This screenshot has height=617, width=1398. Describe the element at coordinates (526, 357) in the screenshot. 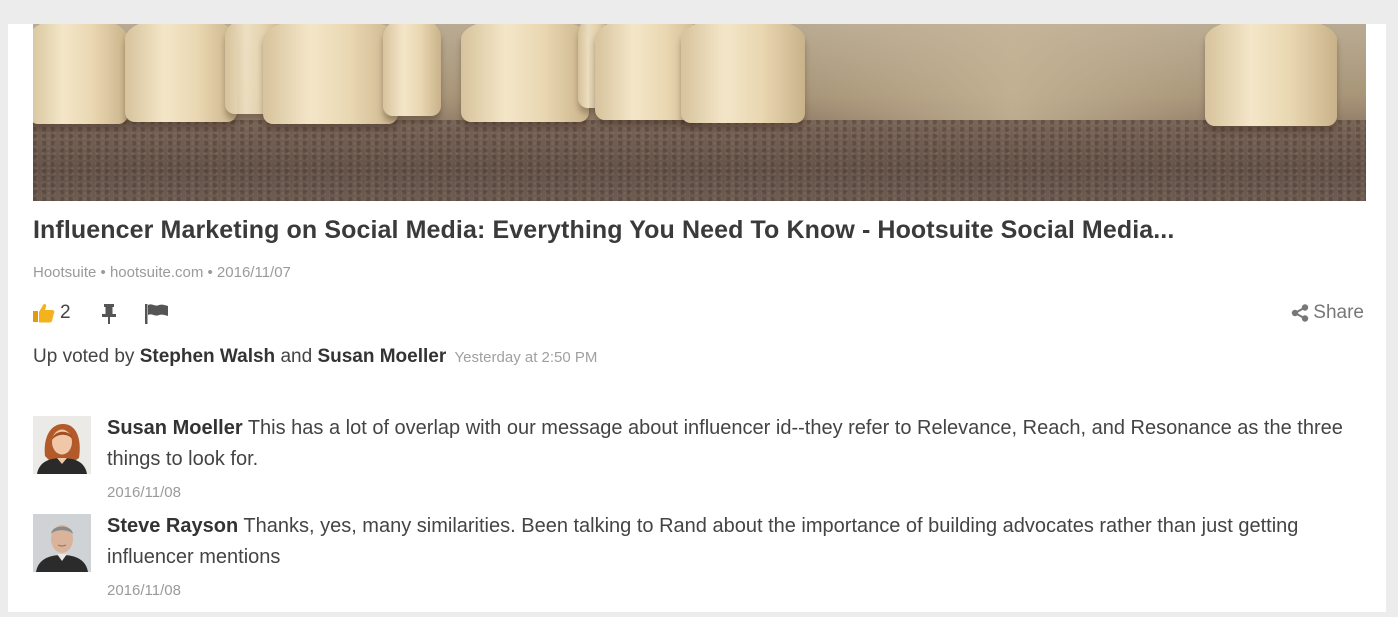

I see `upvote-time: Yesterday at 2:50 PM` at that location.